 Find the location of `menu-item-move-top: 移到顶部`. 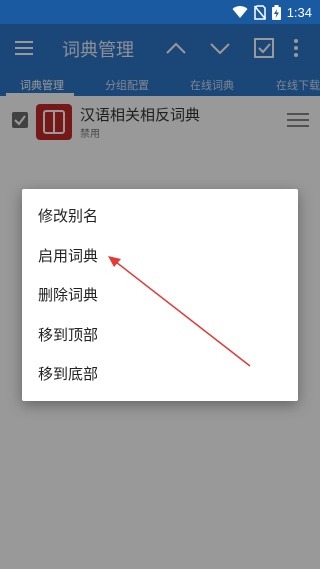

menu-item-move-top: 移到顶部 is located at coordinates (160, 336).